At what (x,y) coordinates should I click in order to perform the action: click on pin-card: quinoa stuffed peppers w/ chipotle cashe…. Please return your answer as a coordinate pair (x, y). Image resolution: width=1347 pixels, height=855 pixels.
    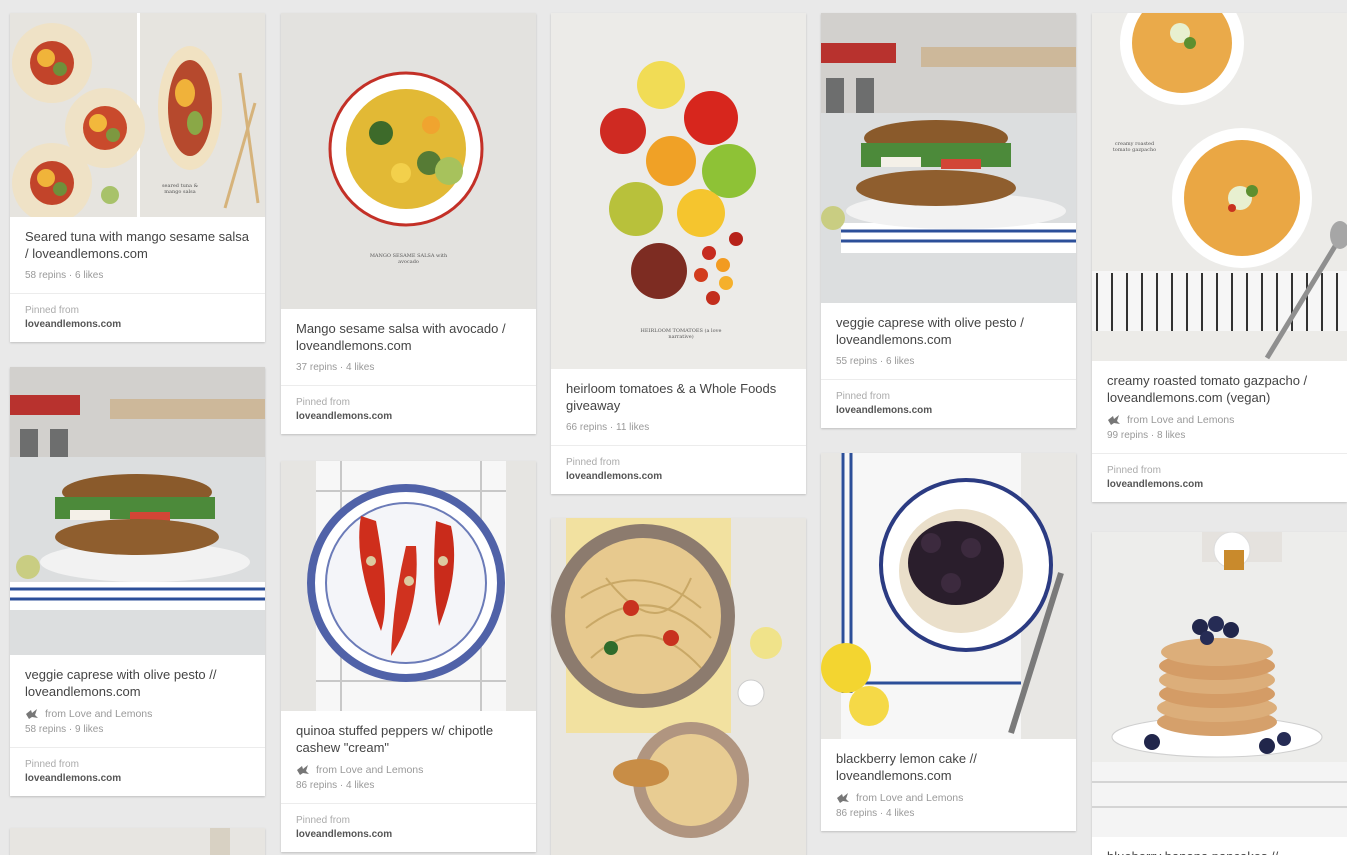
    Looking at the image, I should click on (408, 656).